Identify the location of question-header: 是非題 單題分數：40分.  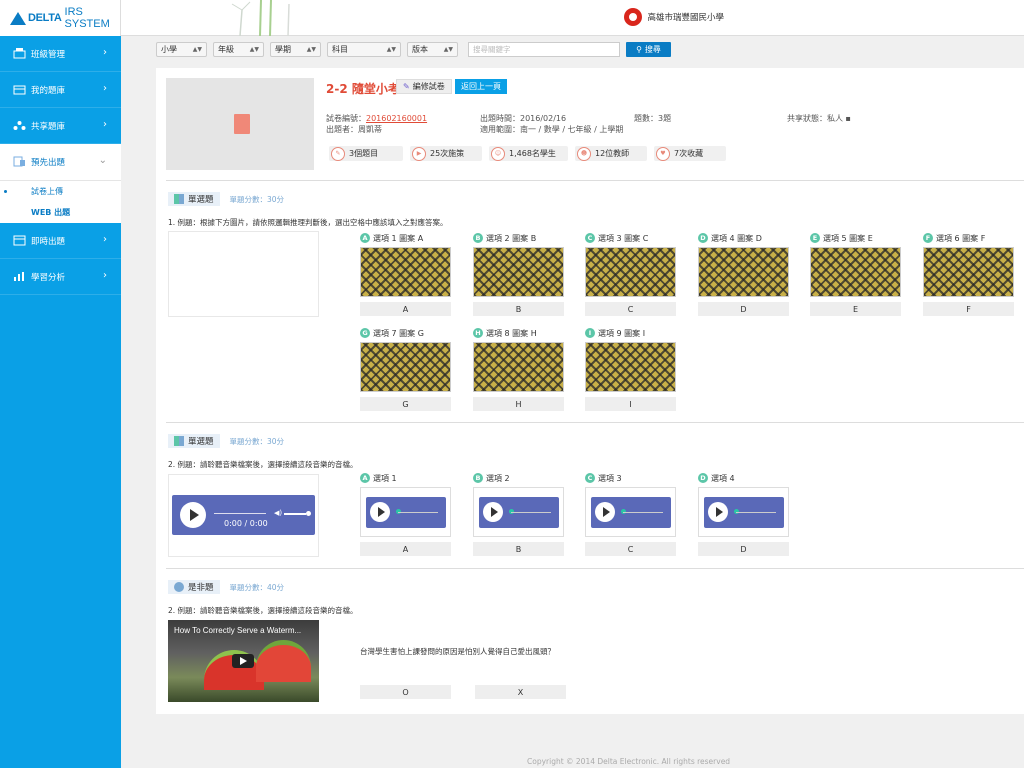
(226, 587).